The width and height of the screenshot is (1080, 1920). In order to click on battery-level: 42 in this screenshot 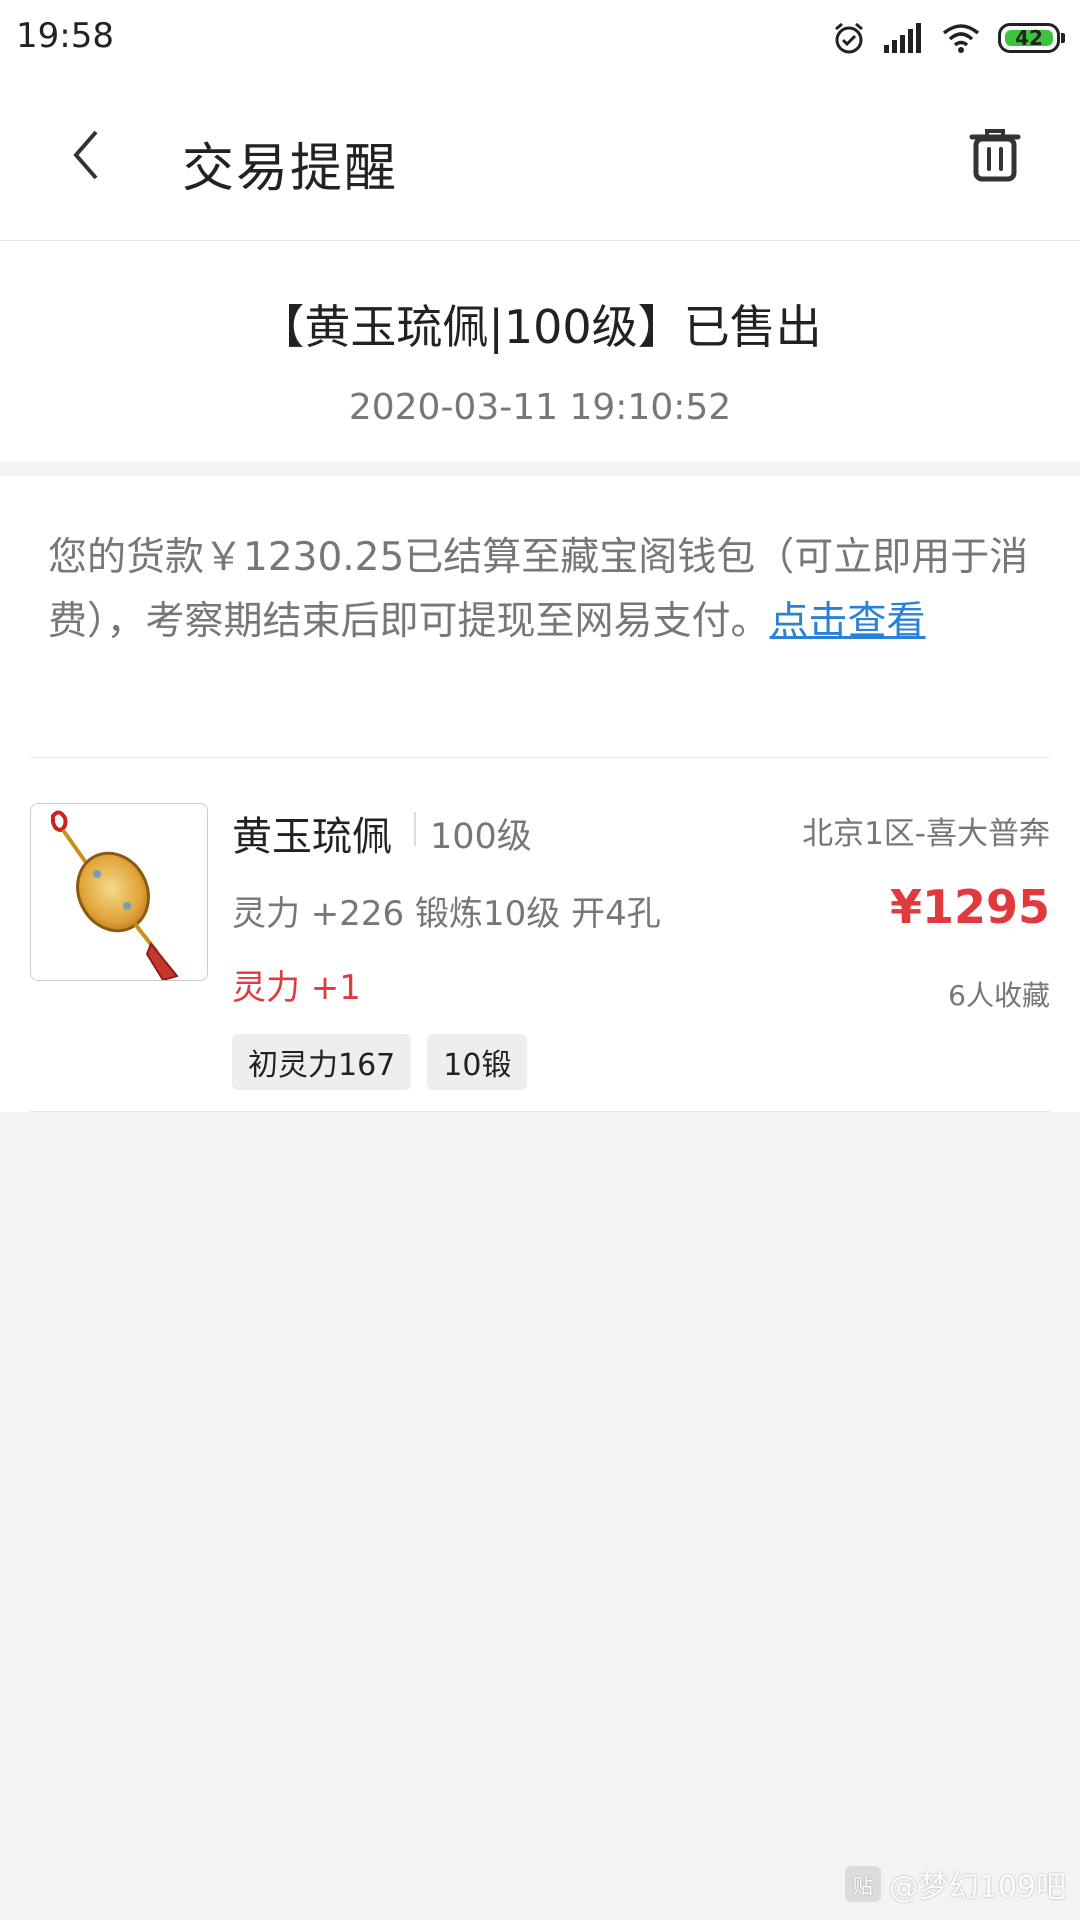, I will do `click(1029, 38)`.